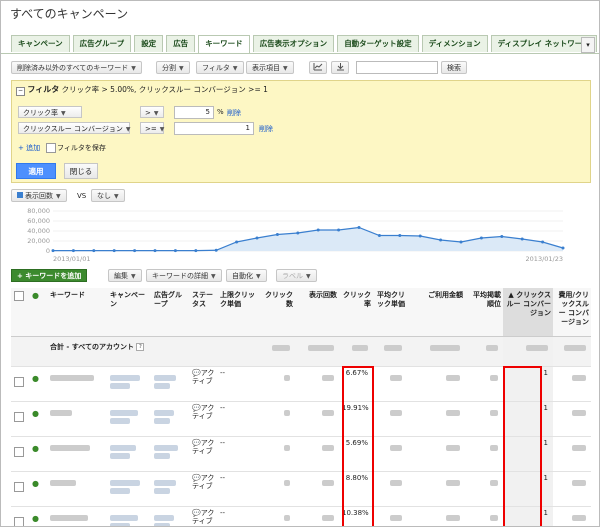 The image size is (600, 527). I want to click on keyword-details-dropdown: キーワードの詳細 ▼, so click(184, 275).